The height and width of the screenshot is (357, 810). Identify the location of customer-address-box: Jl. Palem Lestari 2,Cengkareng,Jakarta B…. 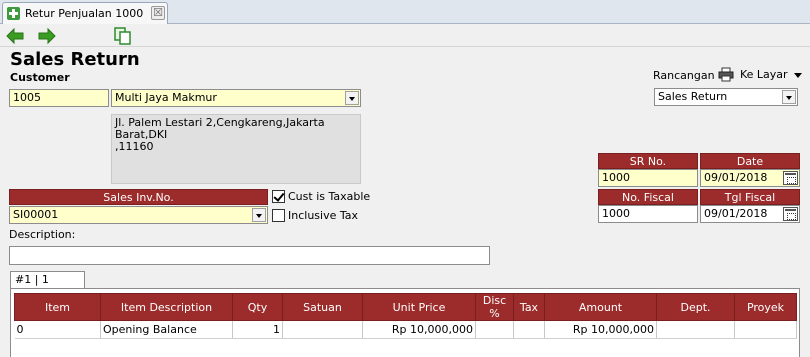
(236, 149).